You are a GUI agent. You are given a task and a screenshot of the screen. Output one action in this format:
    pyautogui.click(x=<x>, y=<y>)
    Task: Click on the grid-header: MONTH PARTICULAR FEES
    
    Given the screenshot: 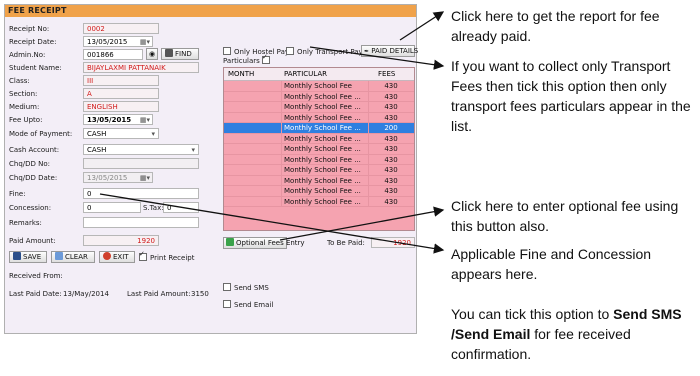 What is the action you would take?
    pyautogui.click(x=319, y=74)
    